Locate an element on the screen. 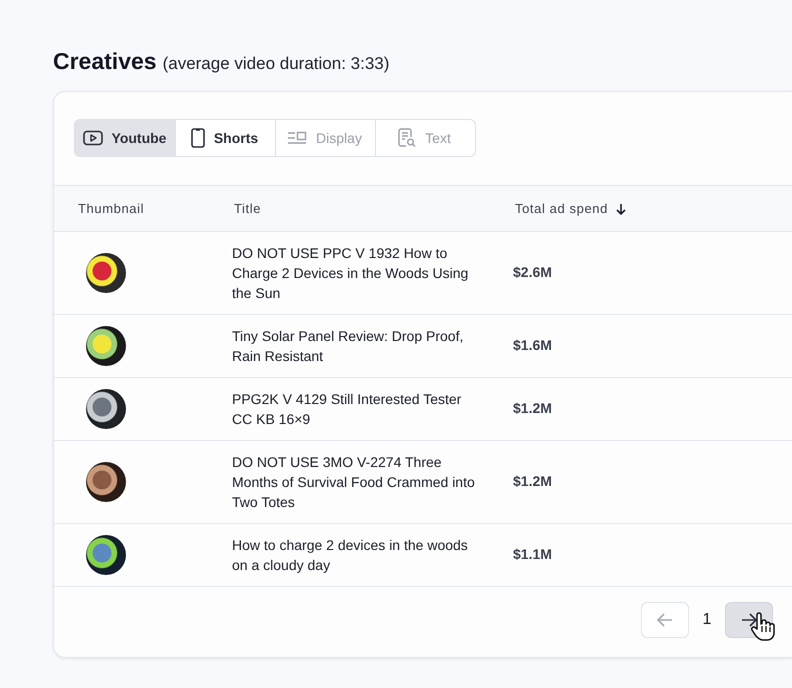  page-subtitle: (average video duration: 3:33) is located at coordinates (276, 64).